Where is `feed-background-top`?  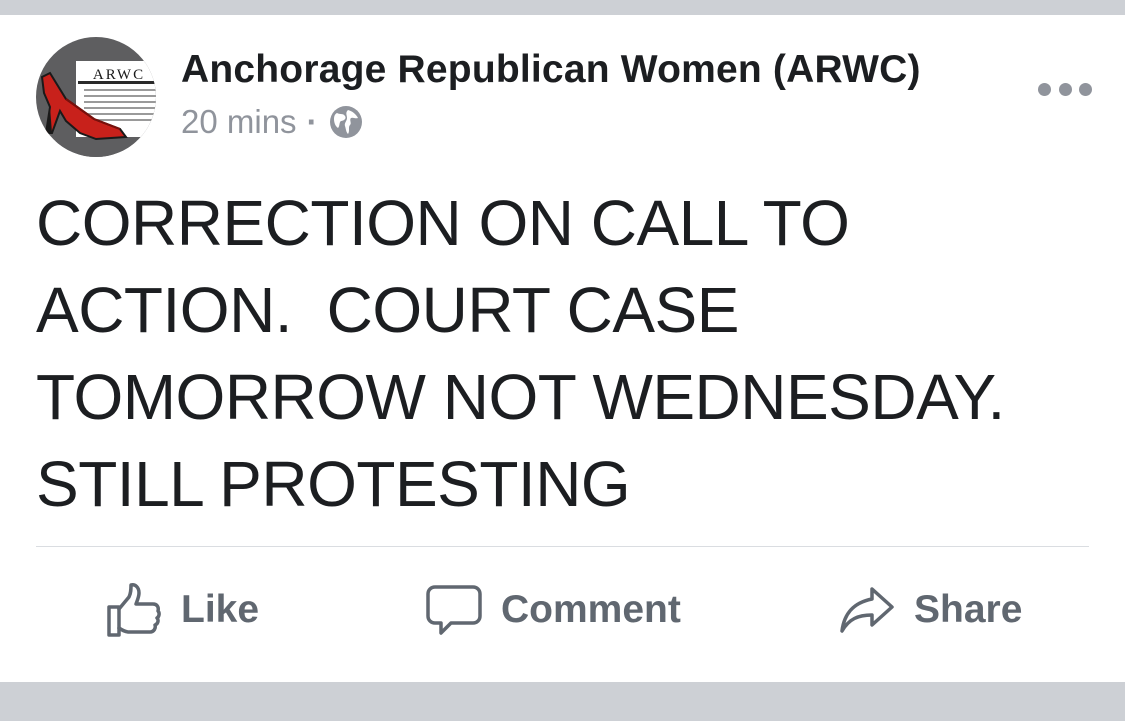 feed-background-top is located at coordinates (562, 7).